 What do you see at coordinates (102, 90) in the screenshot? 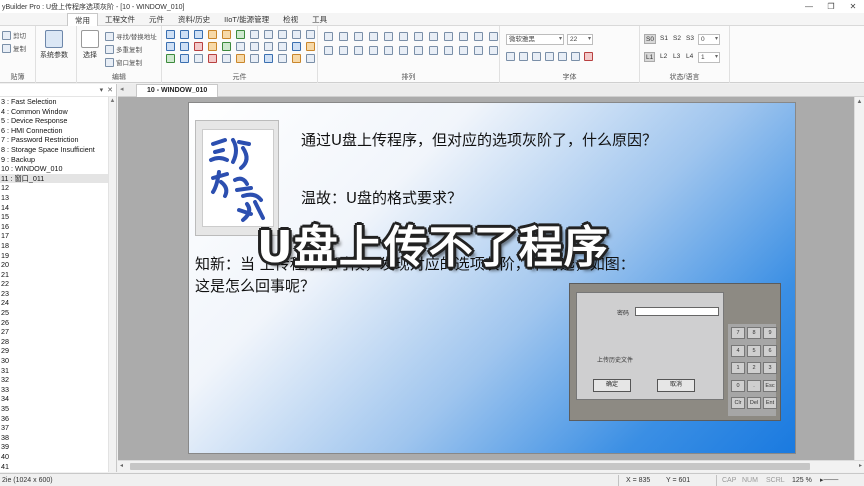
I see `pin-icon: ▾` at bounding box center [102, 90].